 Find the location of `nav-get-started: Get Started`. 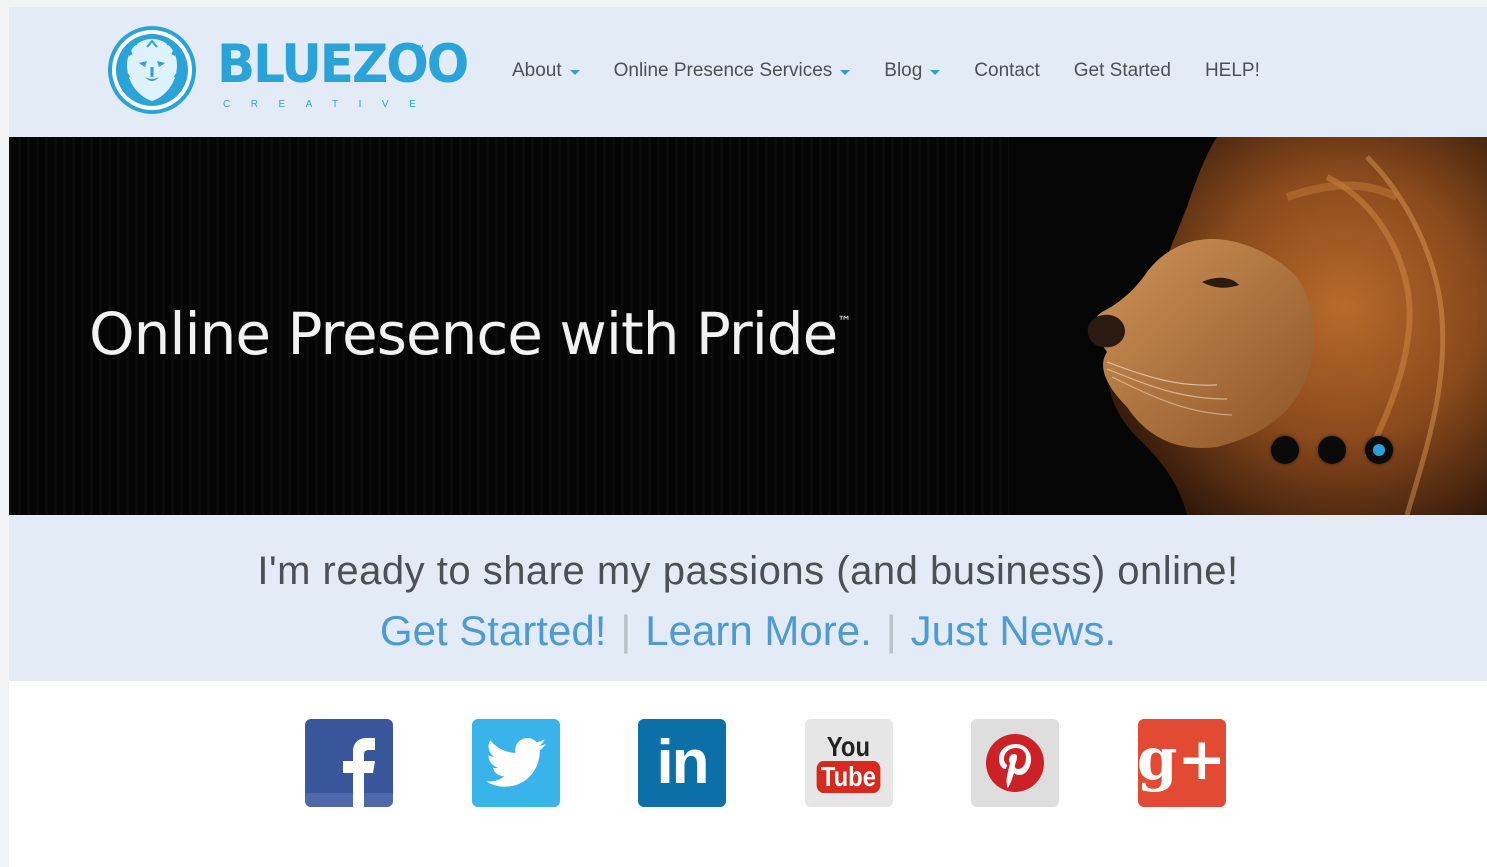

nav-get-started: Get Started is located at coordinates (1122, 71).